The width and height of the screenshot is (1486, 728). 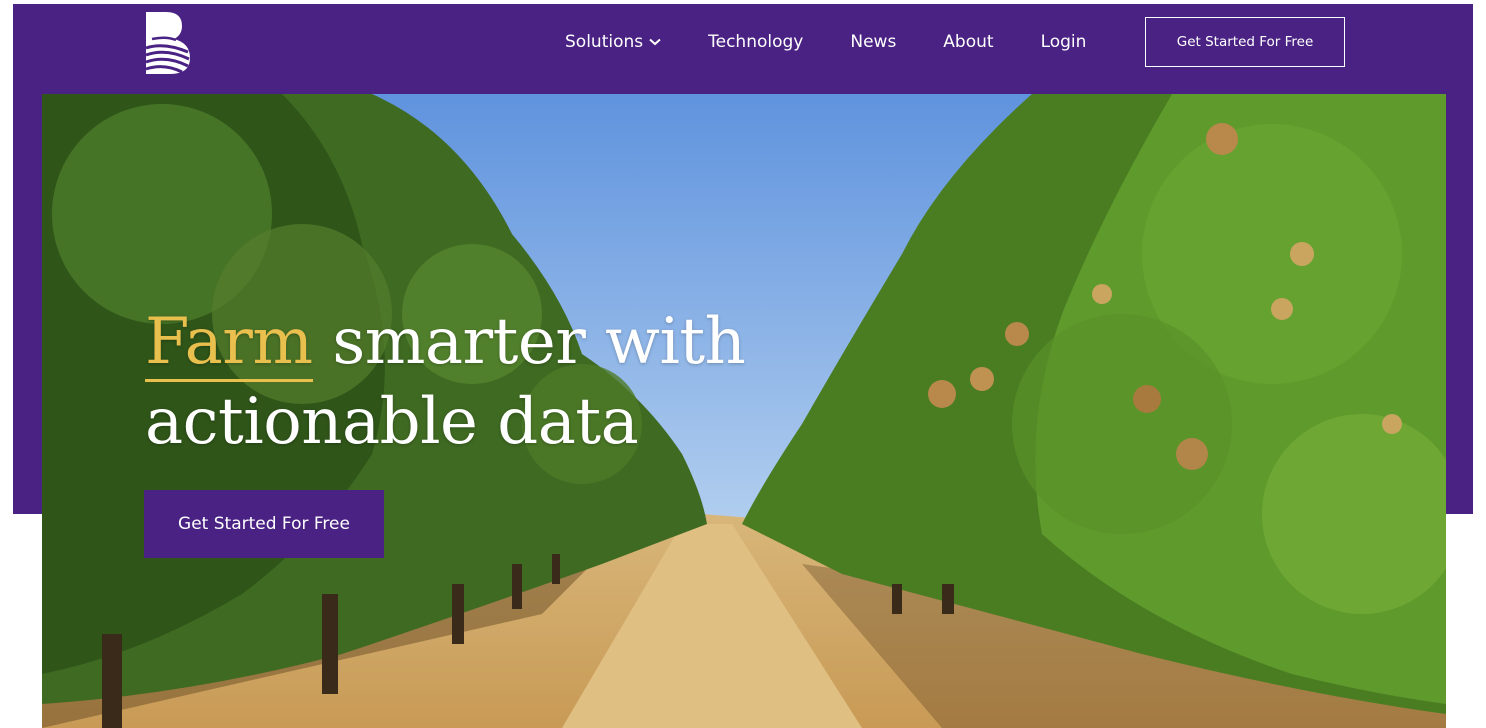 I want to click on hero-headline: Farm smarter with actionable data, so click(x=465, y=382).